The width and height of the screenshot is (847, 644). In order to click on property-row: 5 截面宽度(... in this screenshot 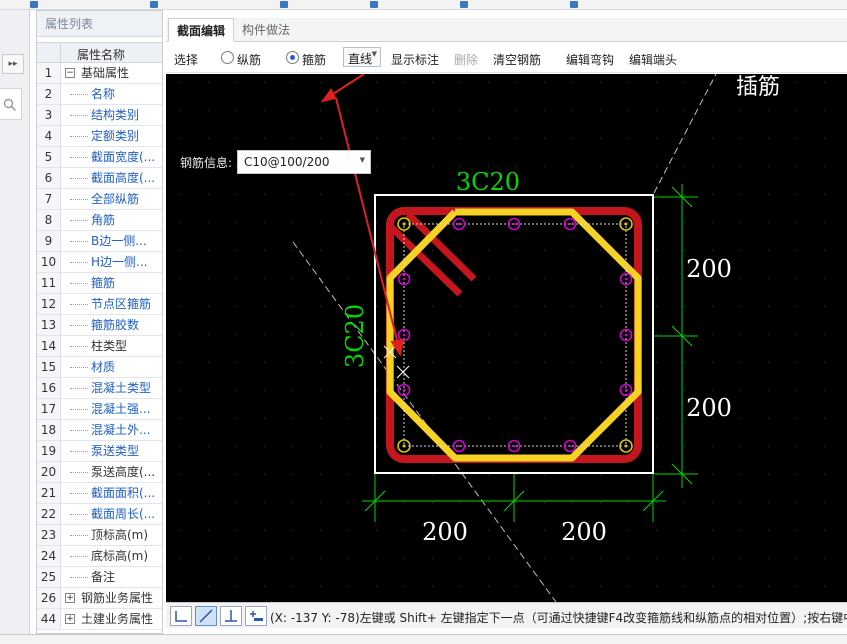, I will do `click(99, 157)`.